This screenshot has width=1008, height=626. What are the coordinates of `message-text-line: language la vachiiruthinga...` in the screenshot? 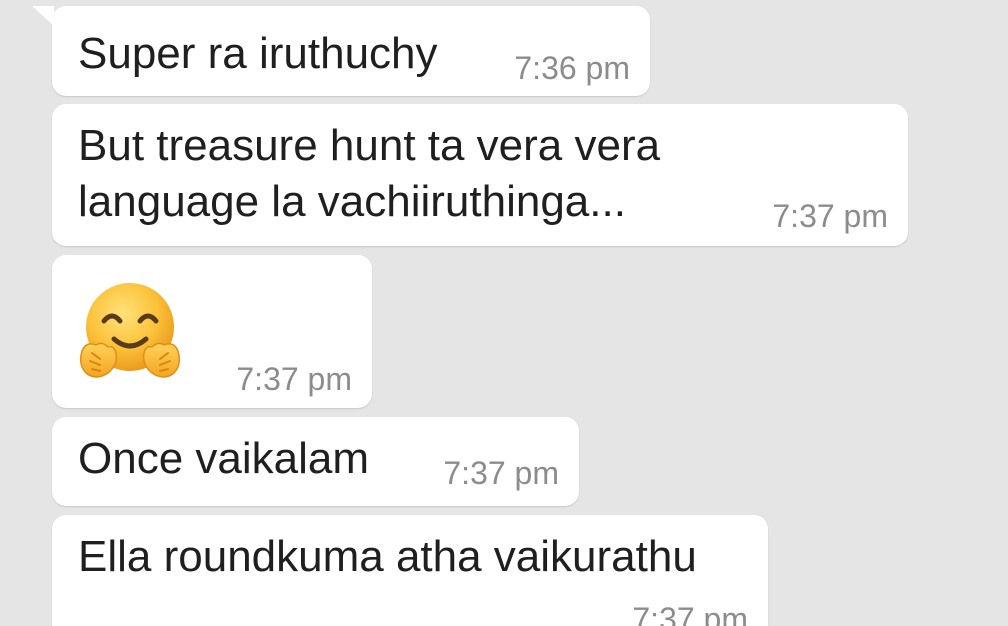 It's located at (352, 201).